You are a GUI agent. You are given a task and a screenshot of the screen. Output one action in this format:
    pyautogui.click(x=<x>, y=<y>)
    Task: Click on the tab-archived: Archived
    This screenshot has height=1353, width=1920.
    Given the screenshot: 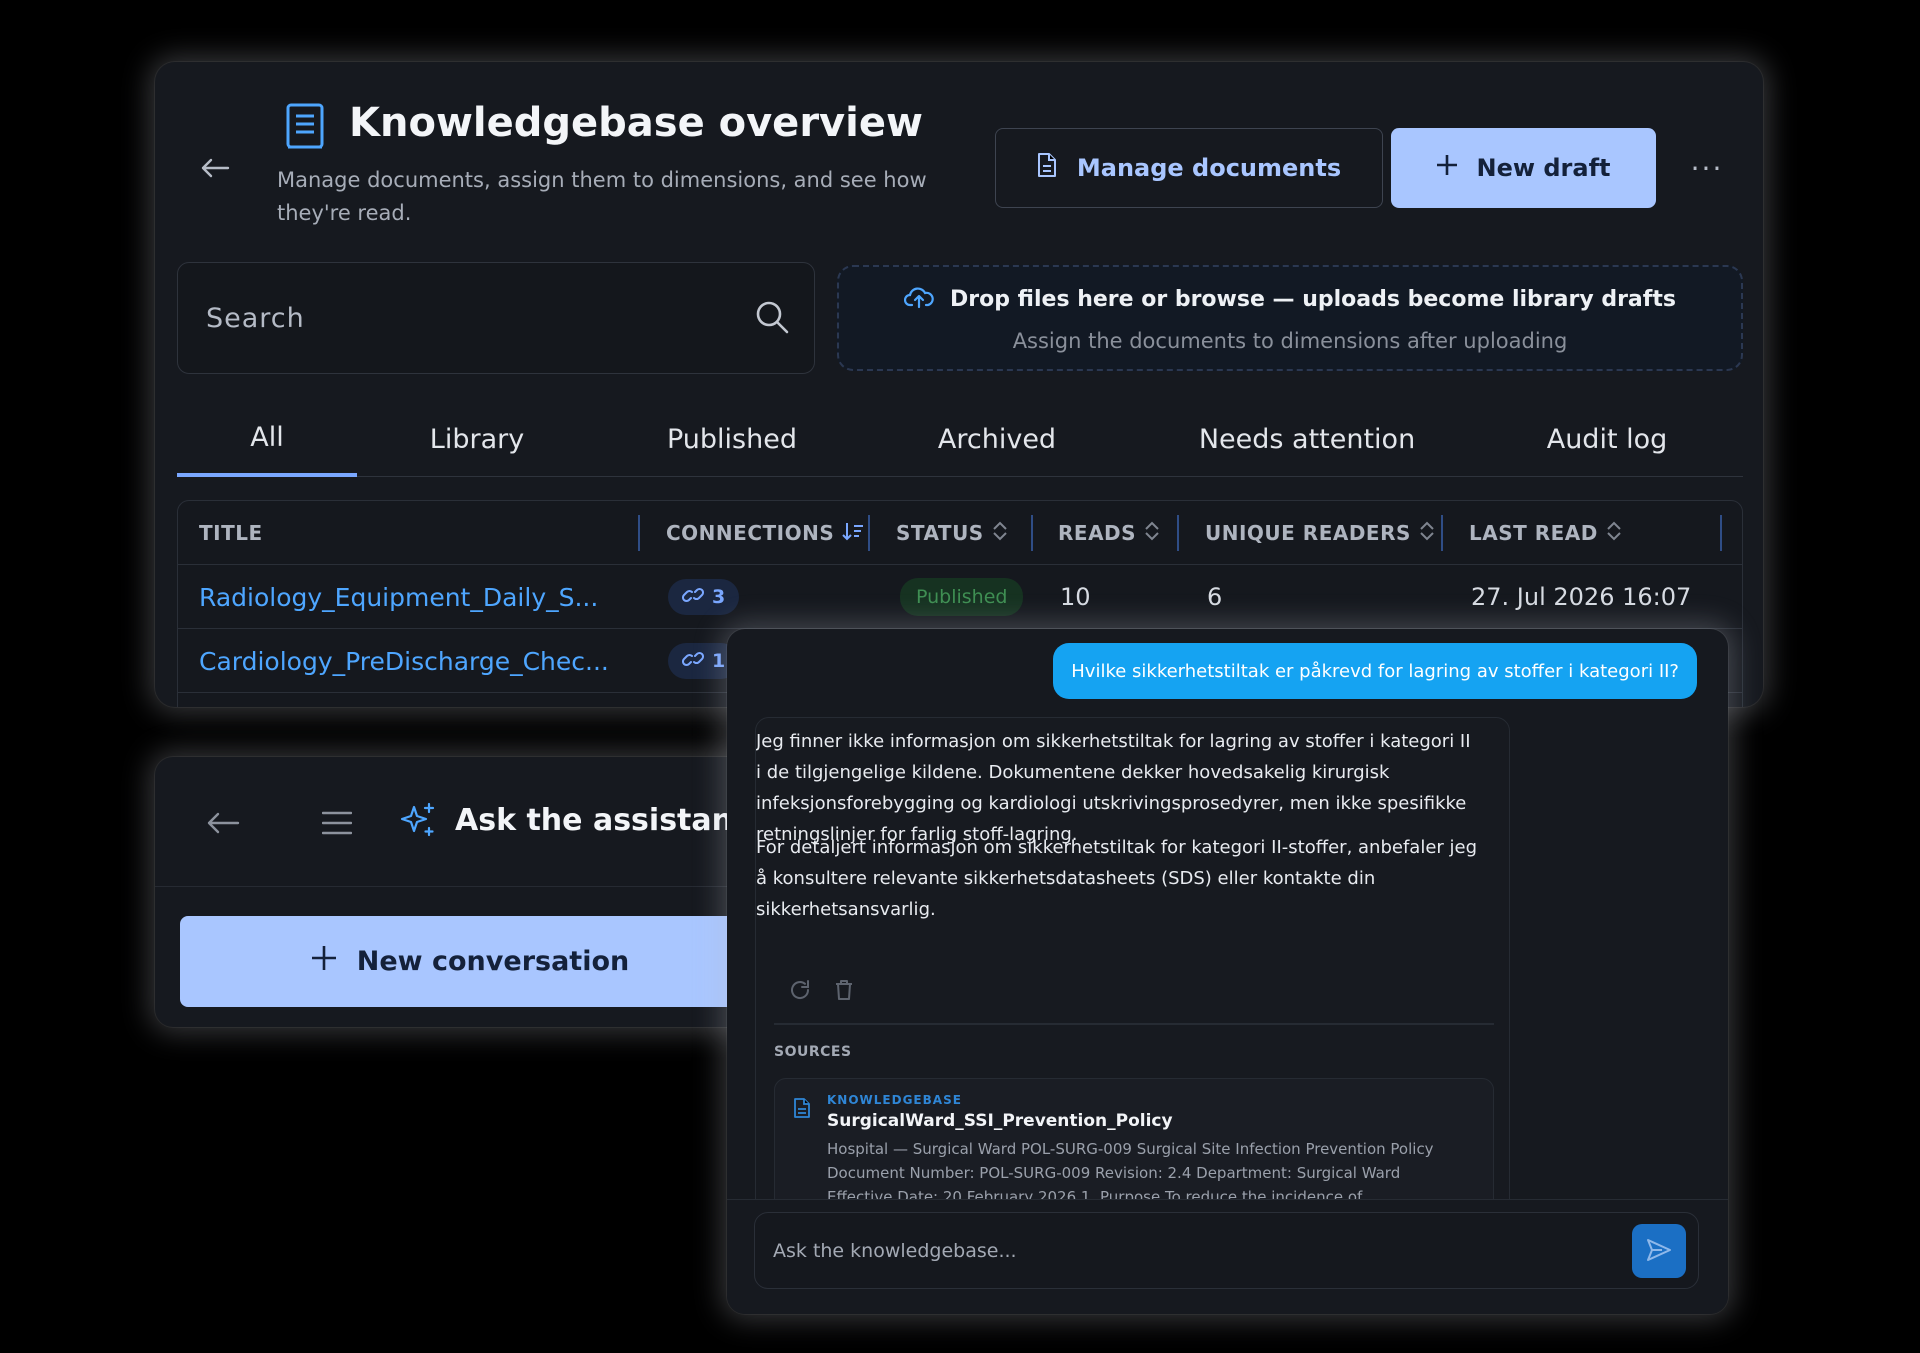 What is the action you would take?
    pyautogui.click(x=997, y=439)
    